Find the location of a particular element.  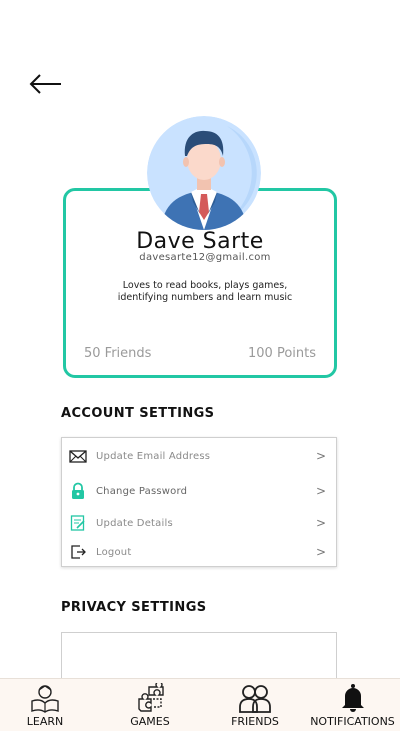

change-password-label: Change Password is located at coordinates (142, 491).